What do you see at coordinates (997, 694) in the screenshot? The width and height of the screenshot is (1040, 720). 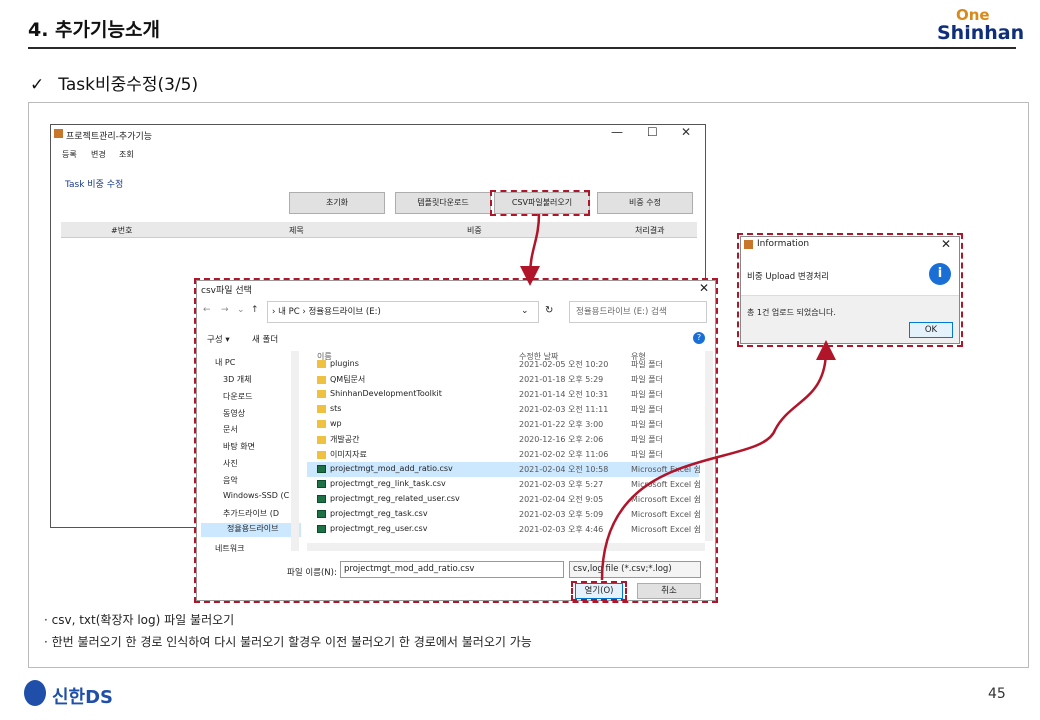 I see `page-number: 45` at bounding box center [997, 694].